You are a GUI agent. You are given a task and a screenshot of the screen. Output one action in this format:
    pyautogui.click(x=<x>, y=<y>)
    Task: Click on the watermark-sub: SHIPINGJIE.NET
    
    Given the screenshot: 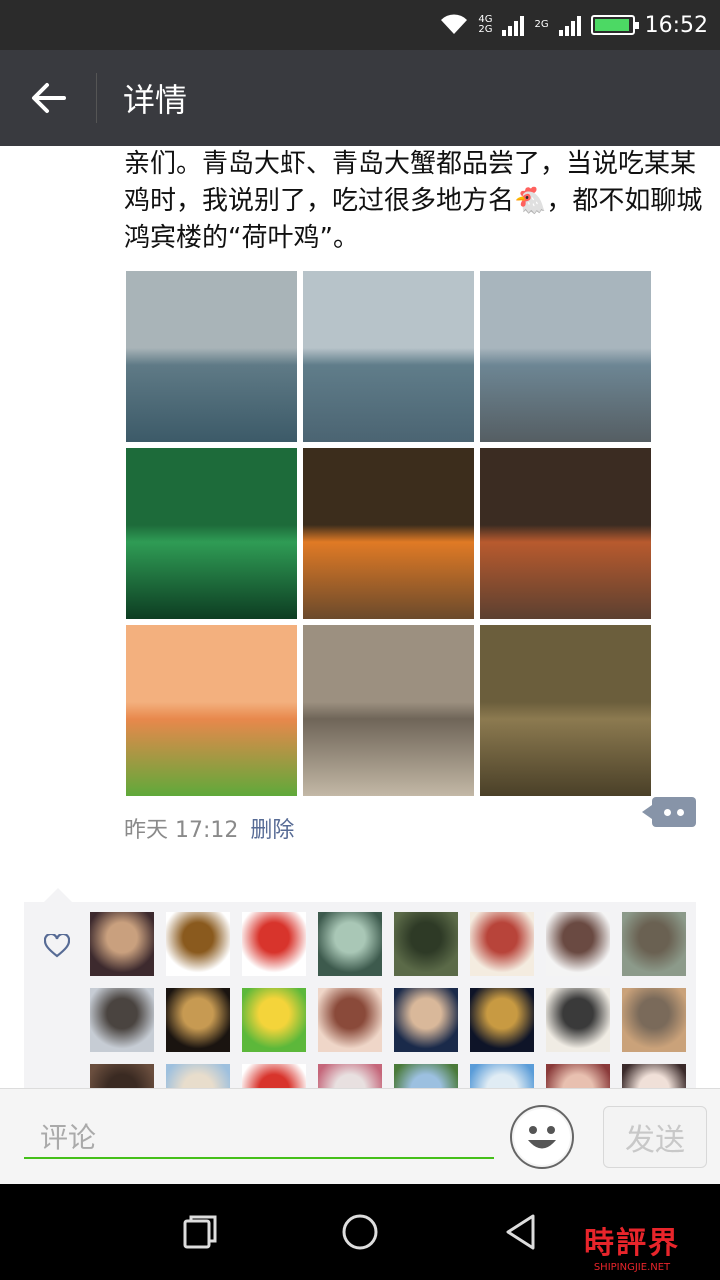 What is the action you would take?
    pyautogui.click(x=632, y=1267)
    